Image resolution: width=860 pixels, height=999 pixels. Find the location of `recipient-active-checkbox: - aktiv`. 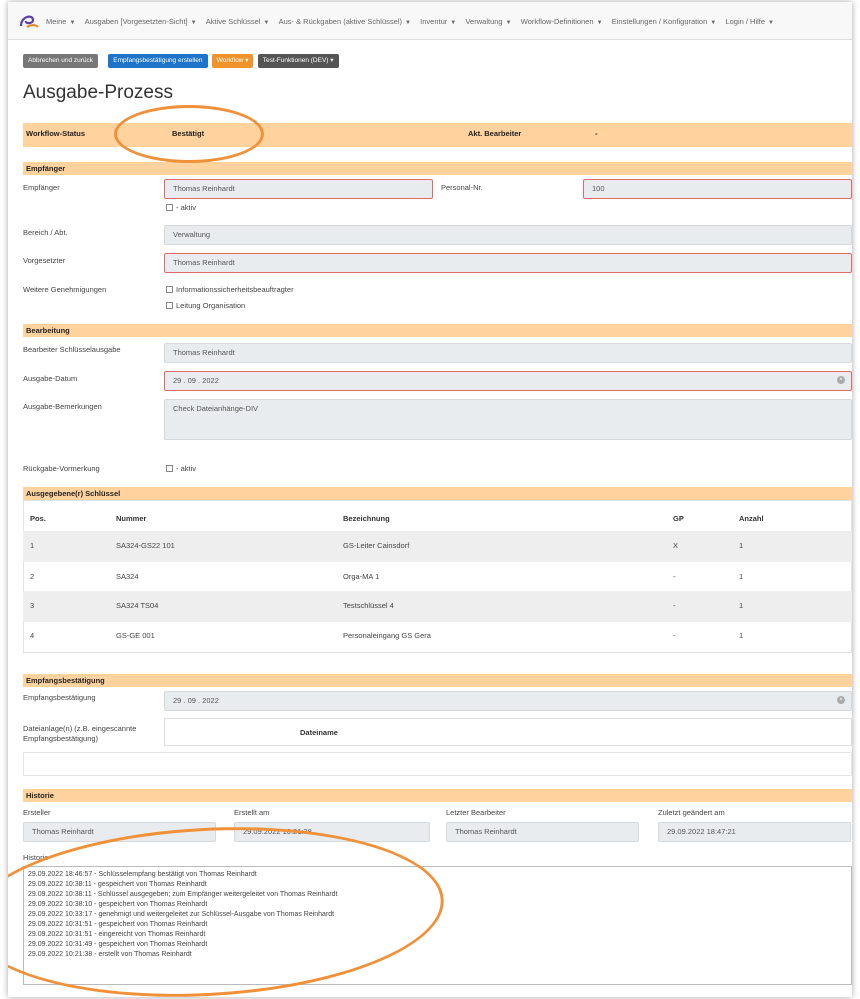

recipient-active-checkbox: - aktiv is located at coordinates (181, 207).